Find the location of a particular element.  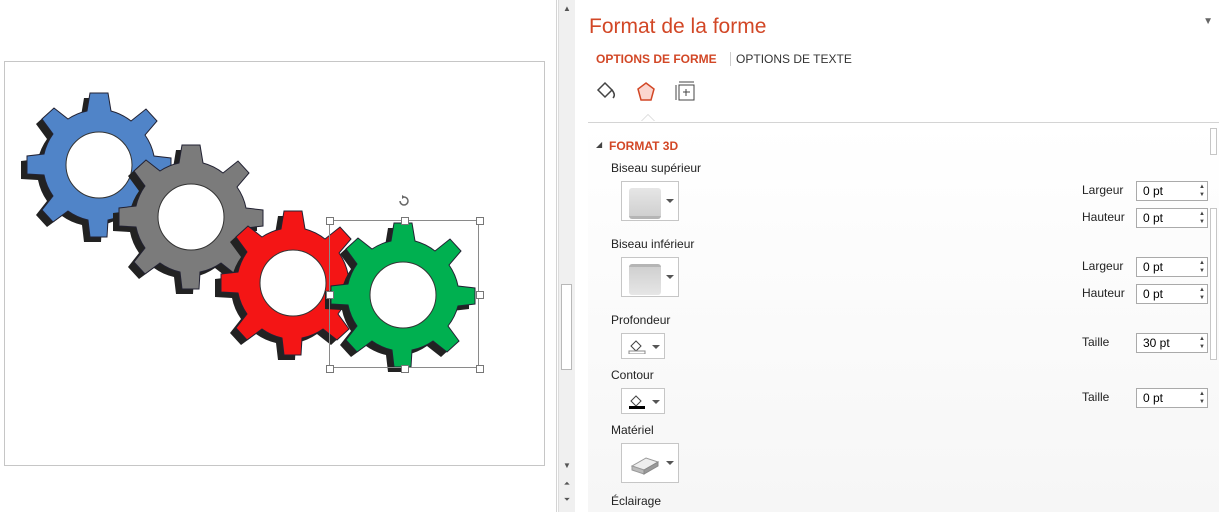

fill-line-icon is located at coordinates (606, 92).